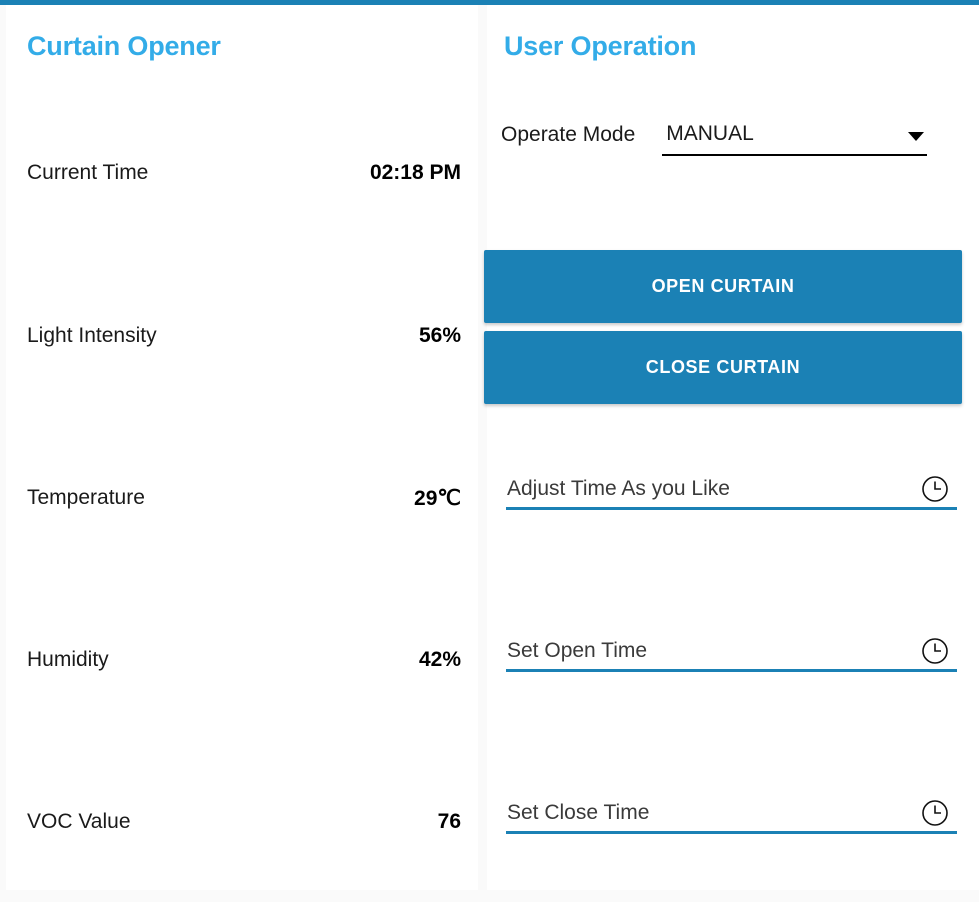 This screenshot has height=902, width=979. What do you see at coordinates (577, 650) in the screenshot?
I see `set-open-time-text: Set Open Time` at bounding box center [577, 650].